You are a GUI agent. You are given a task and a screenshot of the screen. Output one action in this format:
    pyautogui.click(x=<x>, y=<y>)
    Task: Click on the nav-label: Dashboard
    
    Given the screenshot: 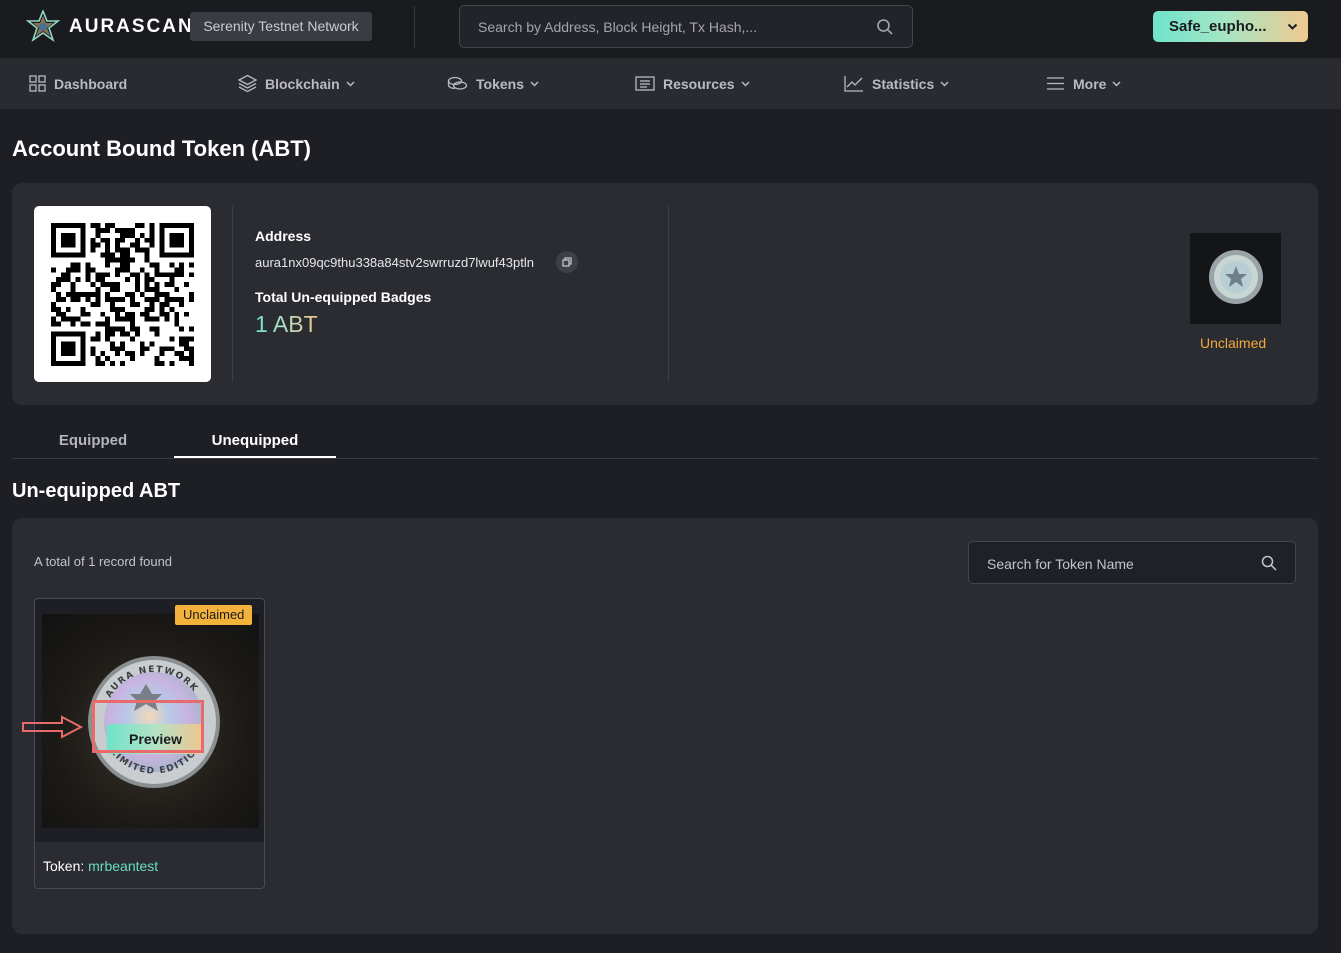 What is the action you would take?
    pyautogui.click(x=91, y=83)
    